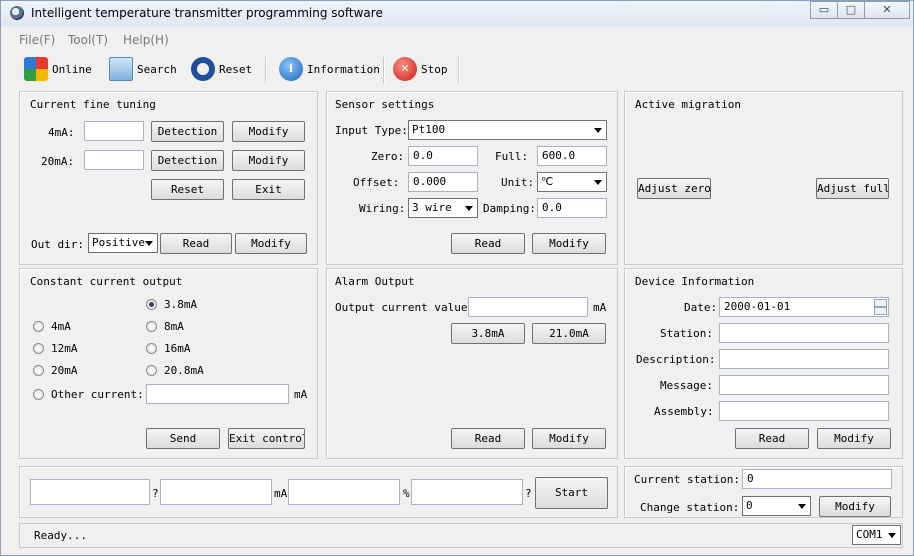 Image resolution: width=914 pixels, height=556 pixels. What do you see at coordinates (61, 132) in the screenshot?
I see `label-4ma: 4mA:` at bounding box center [61, 132].